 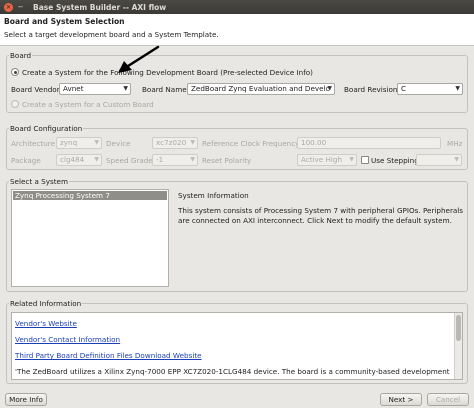 I want to click on next-button: Next >, so click(x=401, y=399).